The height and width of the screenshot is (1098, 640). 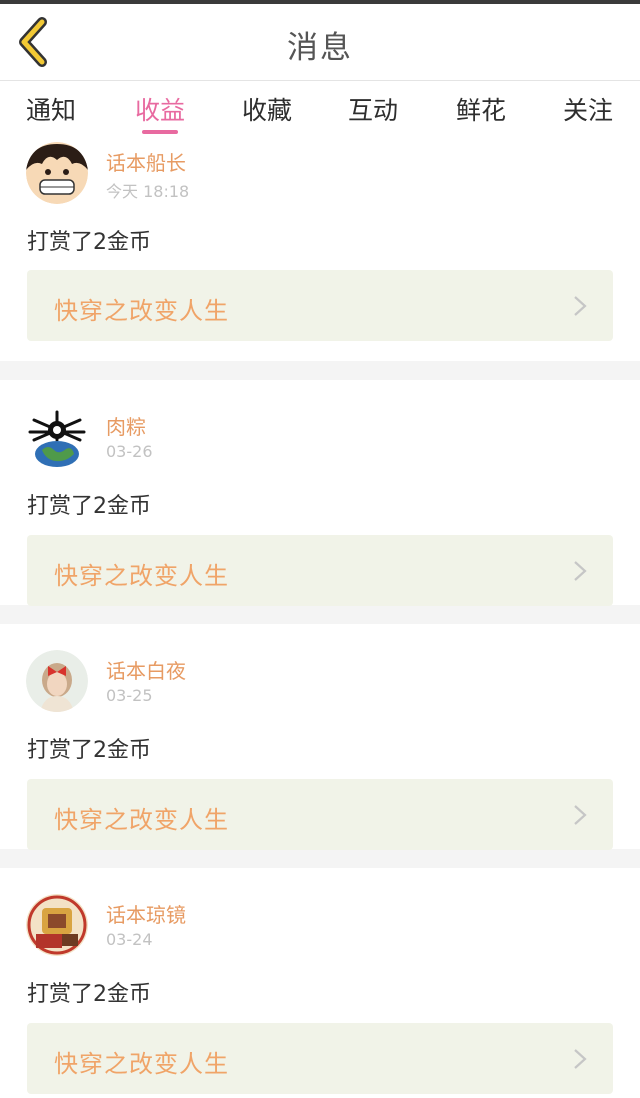 I want to click on username: 话本白夜, so click(x=146, y=669).